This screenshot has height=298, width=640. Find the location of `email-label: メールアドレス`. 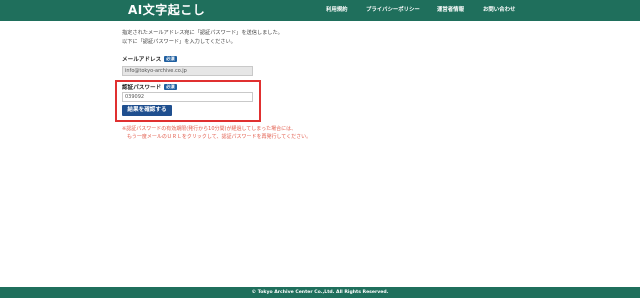

email-label: メールアドレス is located at coordinates (142, 60).